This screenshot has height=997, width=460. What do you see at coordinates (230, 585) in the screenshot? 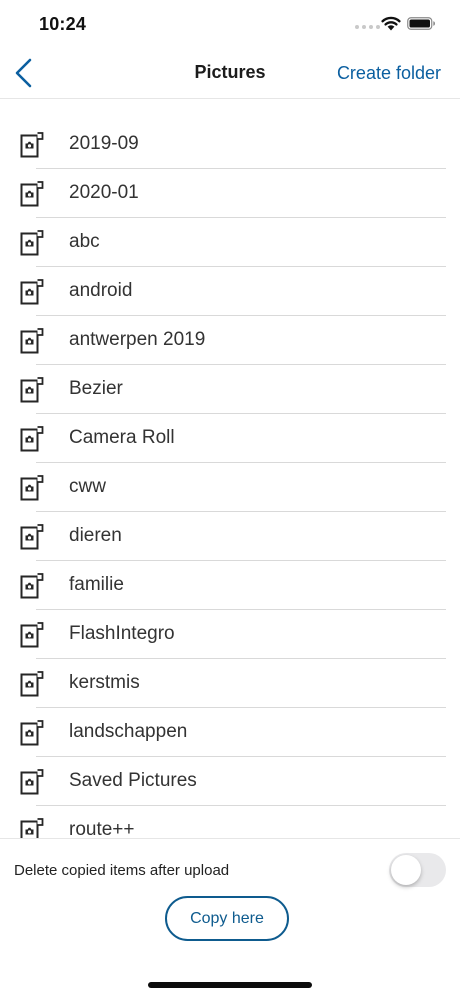
I see `folder-row: familie` at bounding box center [230, 585].